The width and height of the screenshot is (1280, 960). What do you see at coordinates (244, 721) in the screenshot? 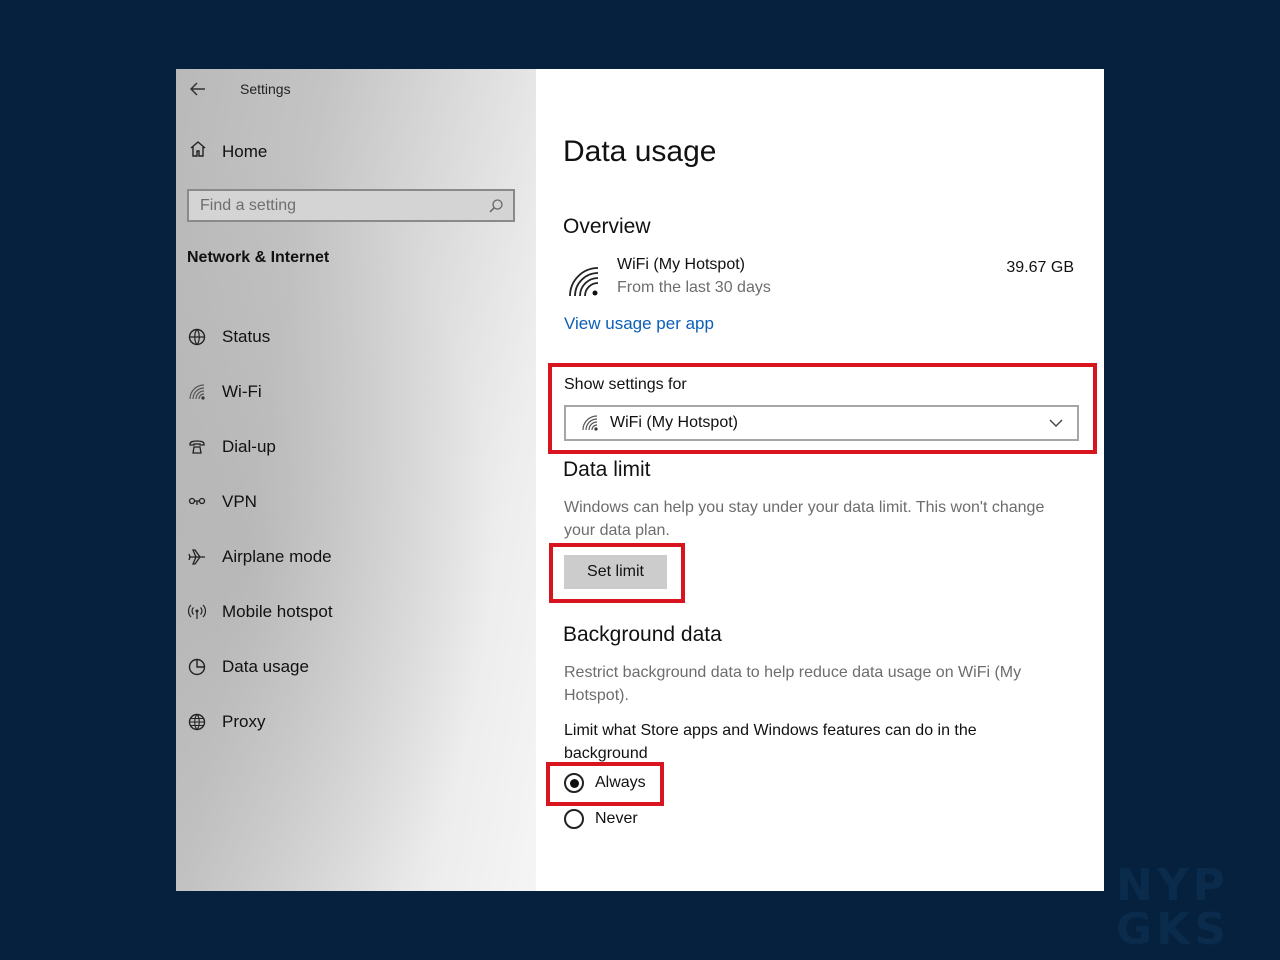
I see `sidebar-item-label: Proxy` at bounding box center [244, 721].